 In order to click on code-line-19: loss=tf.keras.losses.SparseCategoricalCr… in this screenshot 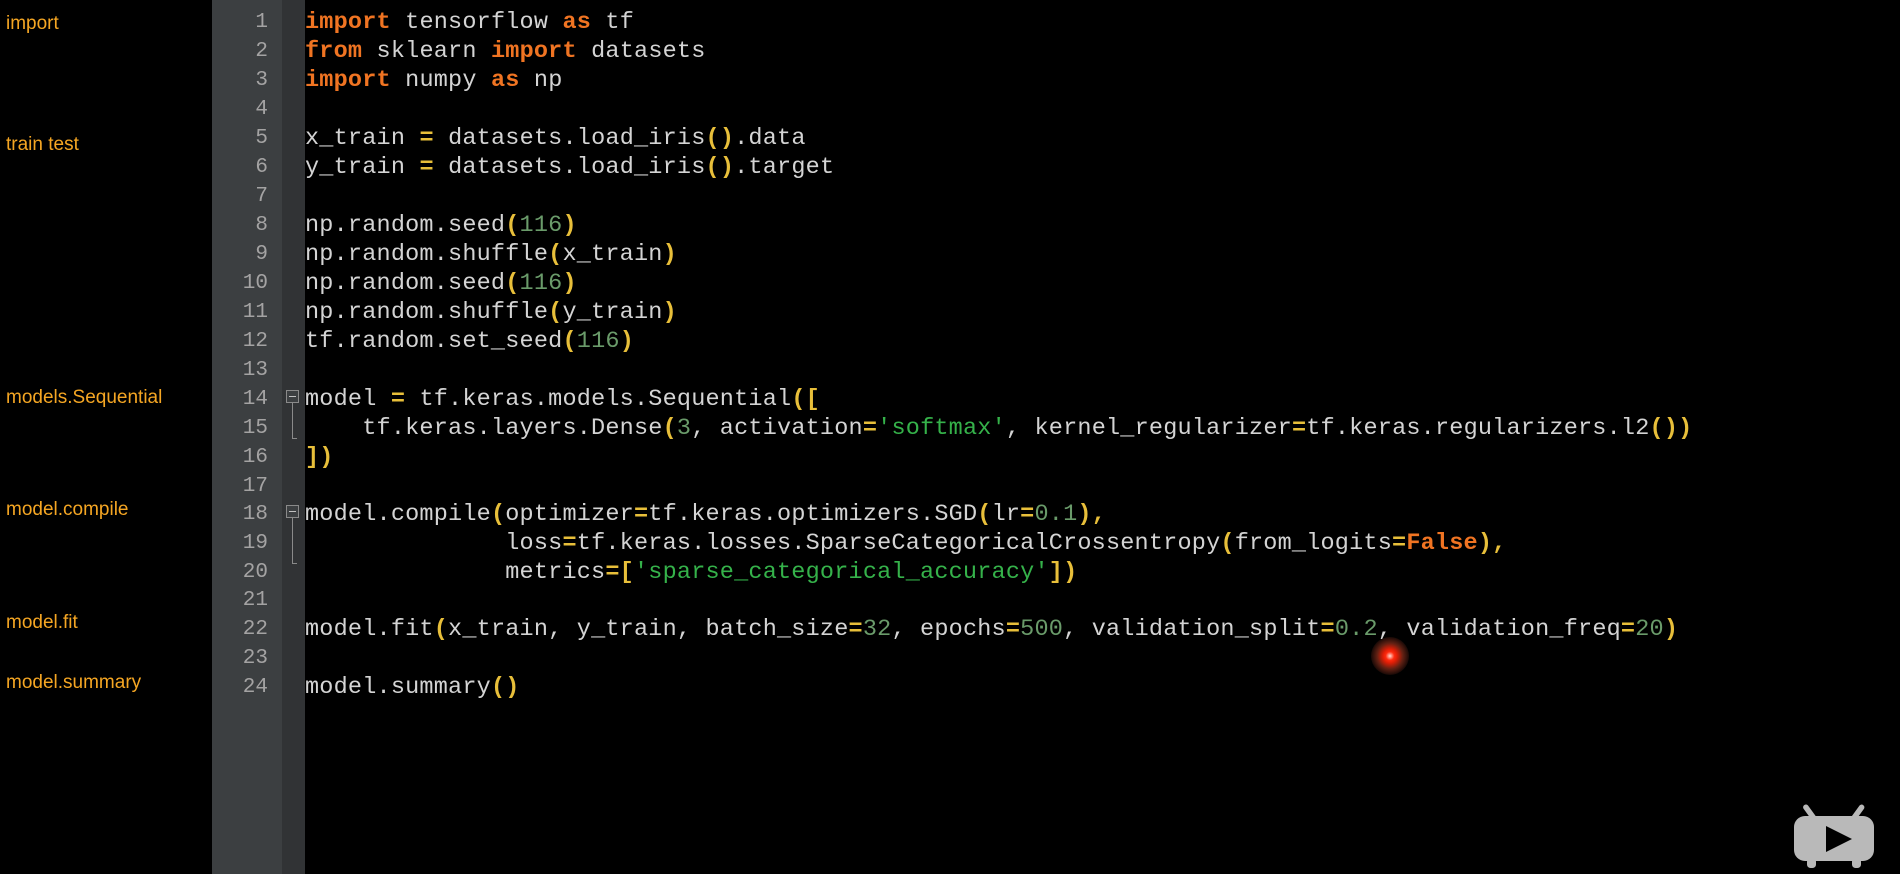, I will do `click(905, 543)`.